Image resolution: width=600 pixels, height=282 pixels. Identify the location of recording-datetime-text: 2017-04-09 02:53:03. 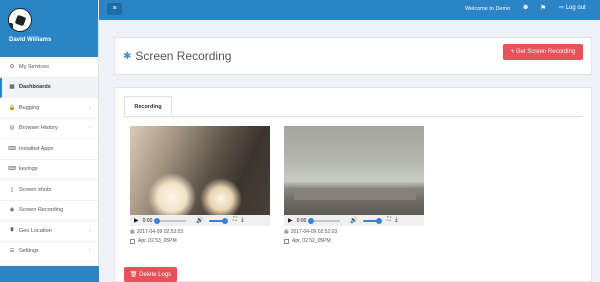
(160, 232).